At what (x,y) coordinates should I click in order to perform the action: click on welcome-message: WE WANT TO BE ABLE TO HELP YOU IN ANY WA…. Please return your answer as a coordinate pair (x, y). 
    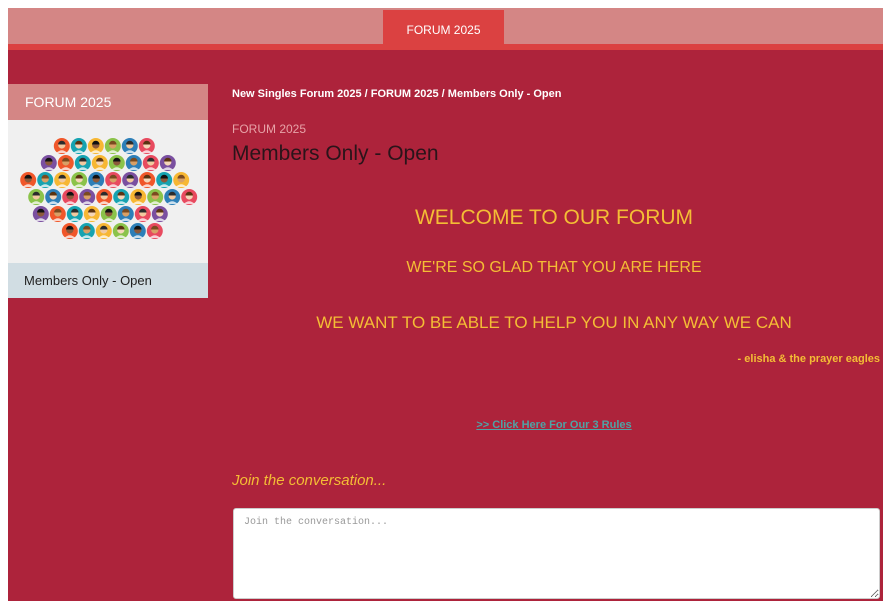
    Looking at the image, I should click on (554, 322).